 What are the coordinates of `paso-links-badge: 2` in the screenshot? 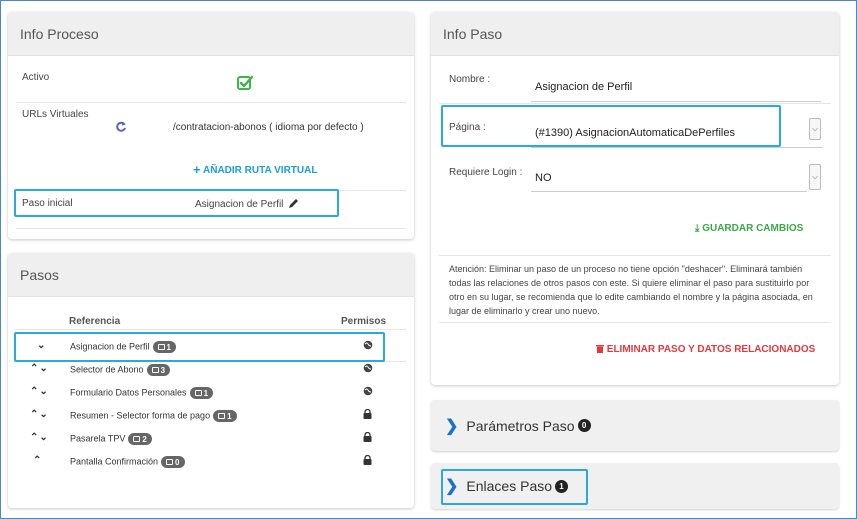 It's located at (140, 439).